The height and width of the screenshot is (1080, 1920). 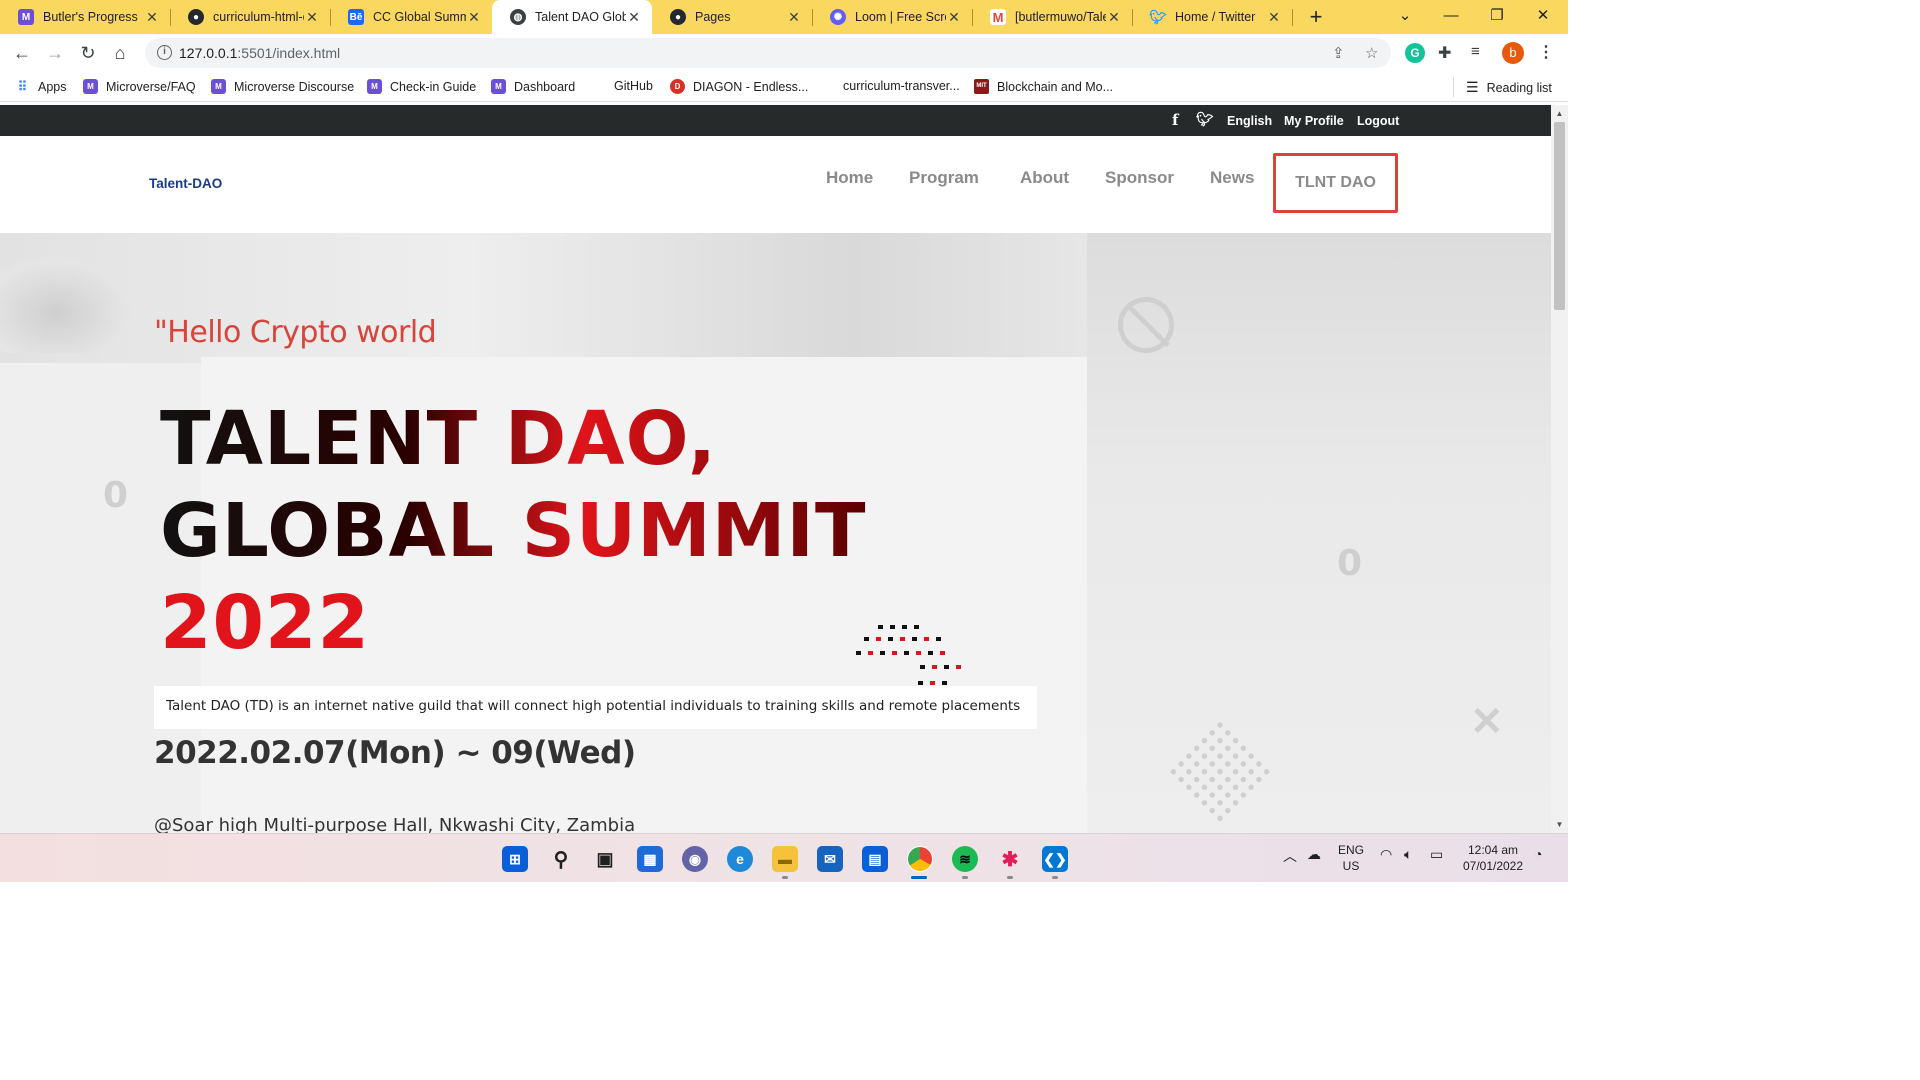 I want to click on edge-icon: e, so click(x=740, y=859).